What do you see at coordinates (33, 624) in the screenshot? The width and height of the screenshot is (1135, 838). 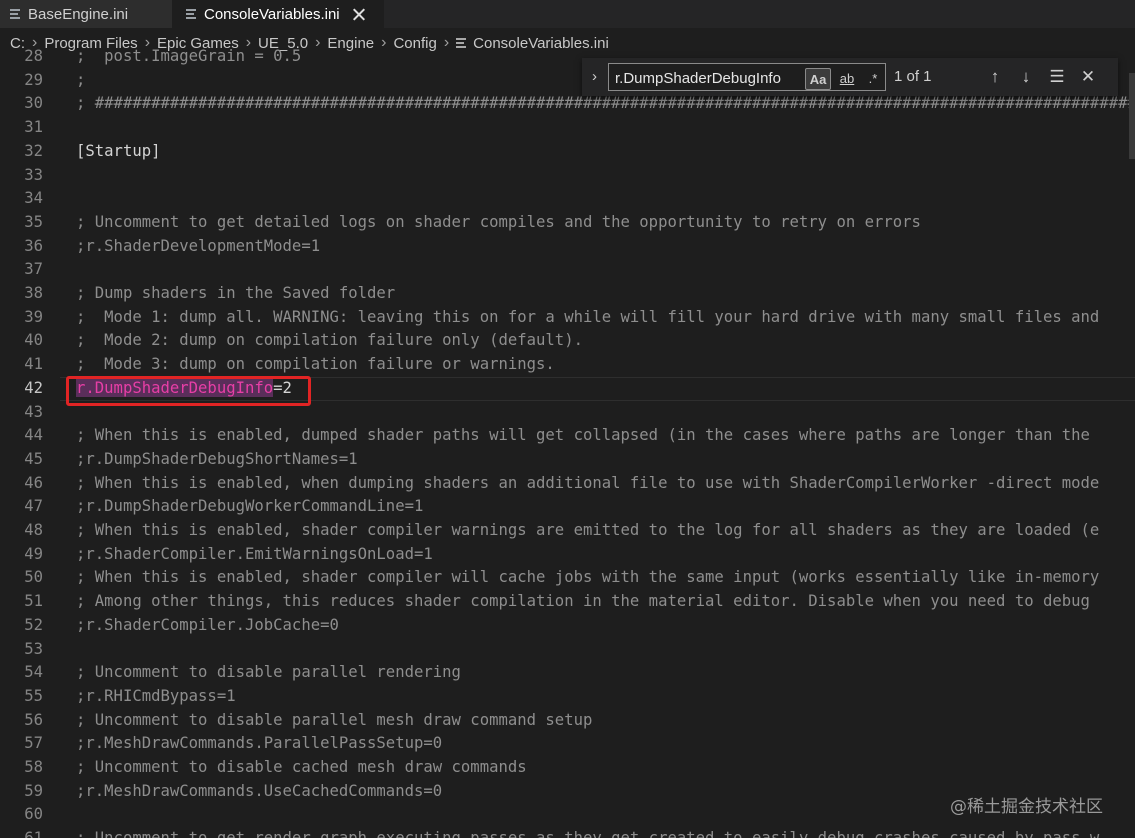 I see `line-number: 52` at bounding box center [33, 624].